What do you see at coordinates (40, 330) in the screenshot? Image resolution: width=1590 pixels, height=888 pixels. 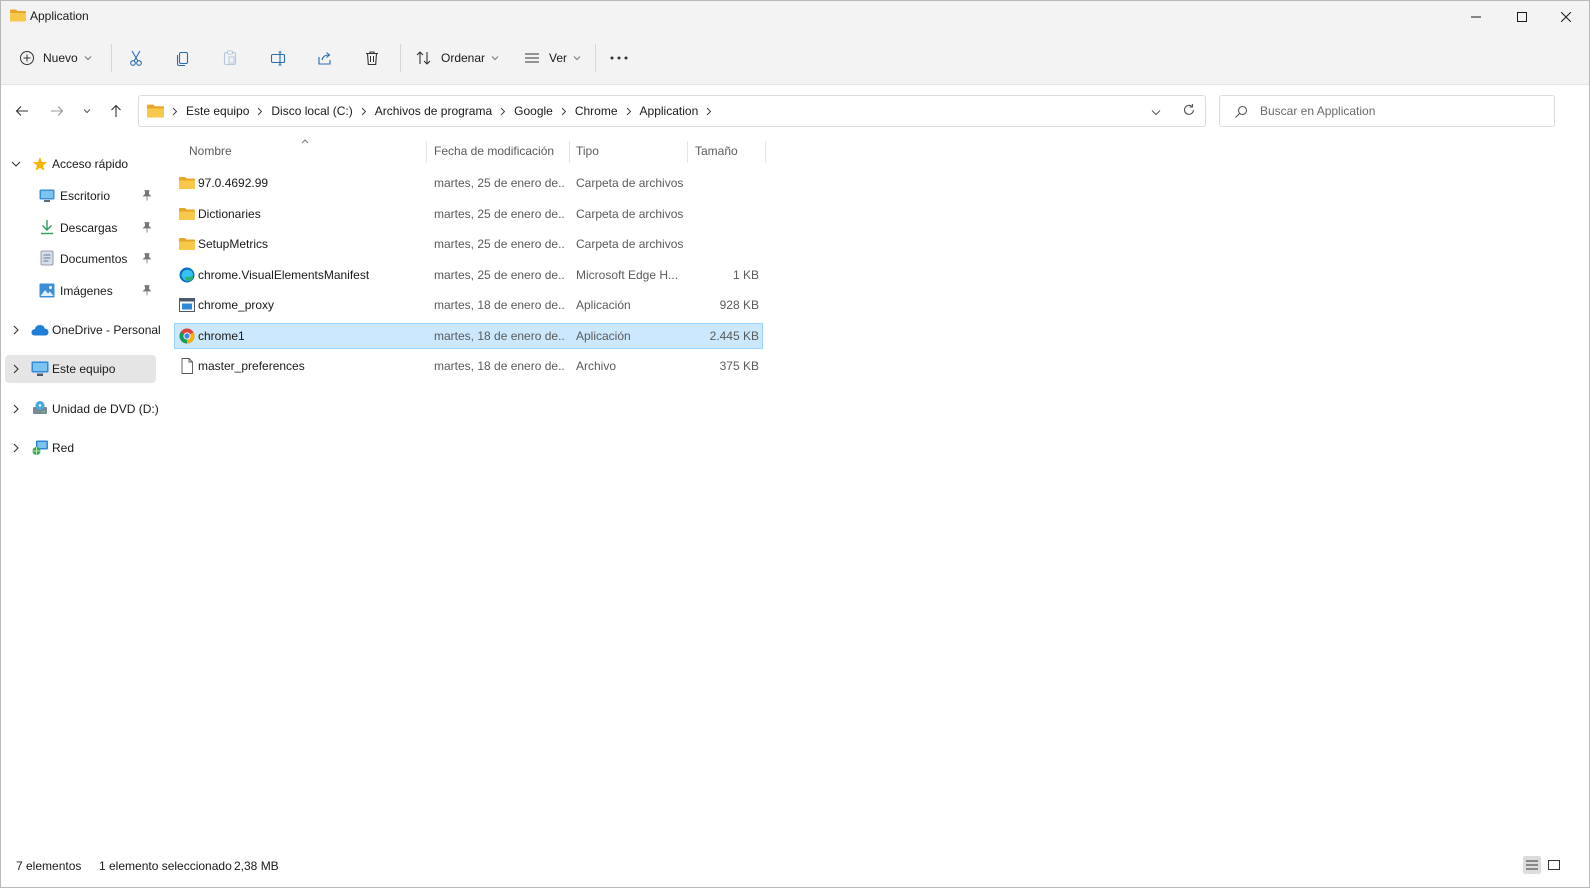 I see `cloud-icon` at bounding box center [40, 330].